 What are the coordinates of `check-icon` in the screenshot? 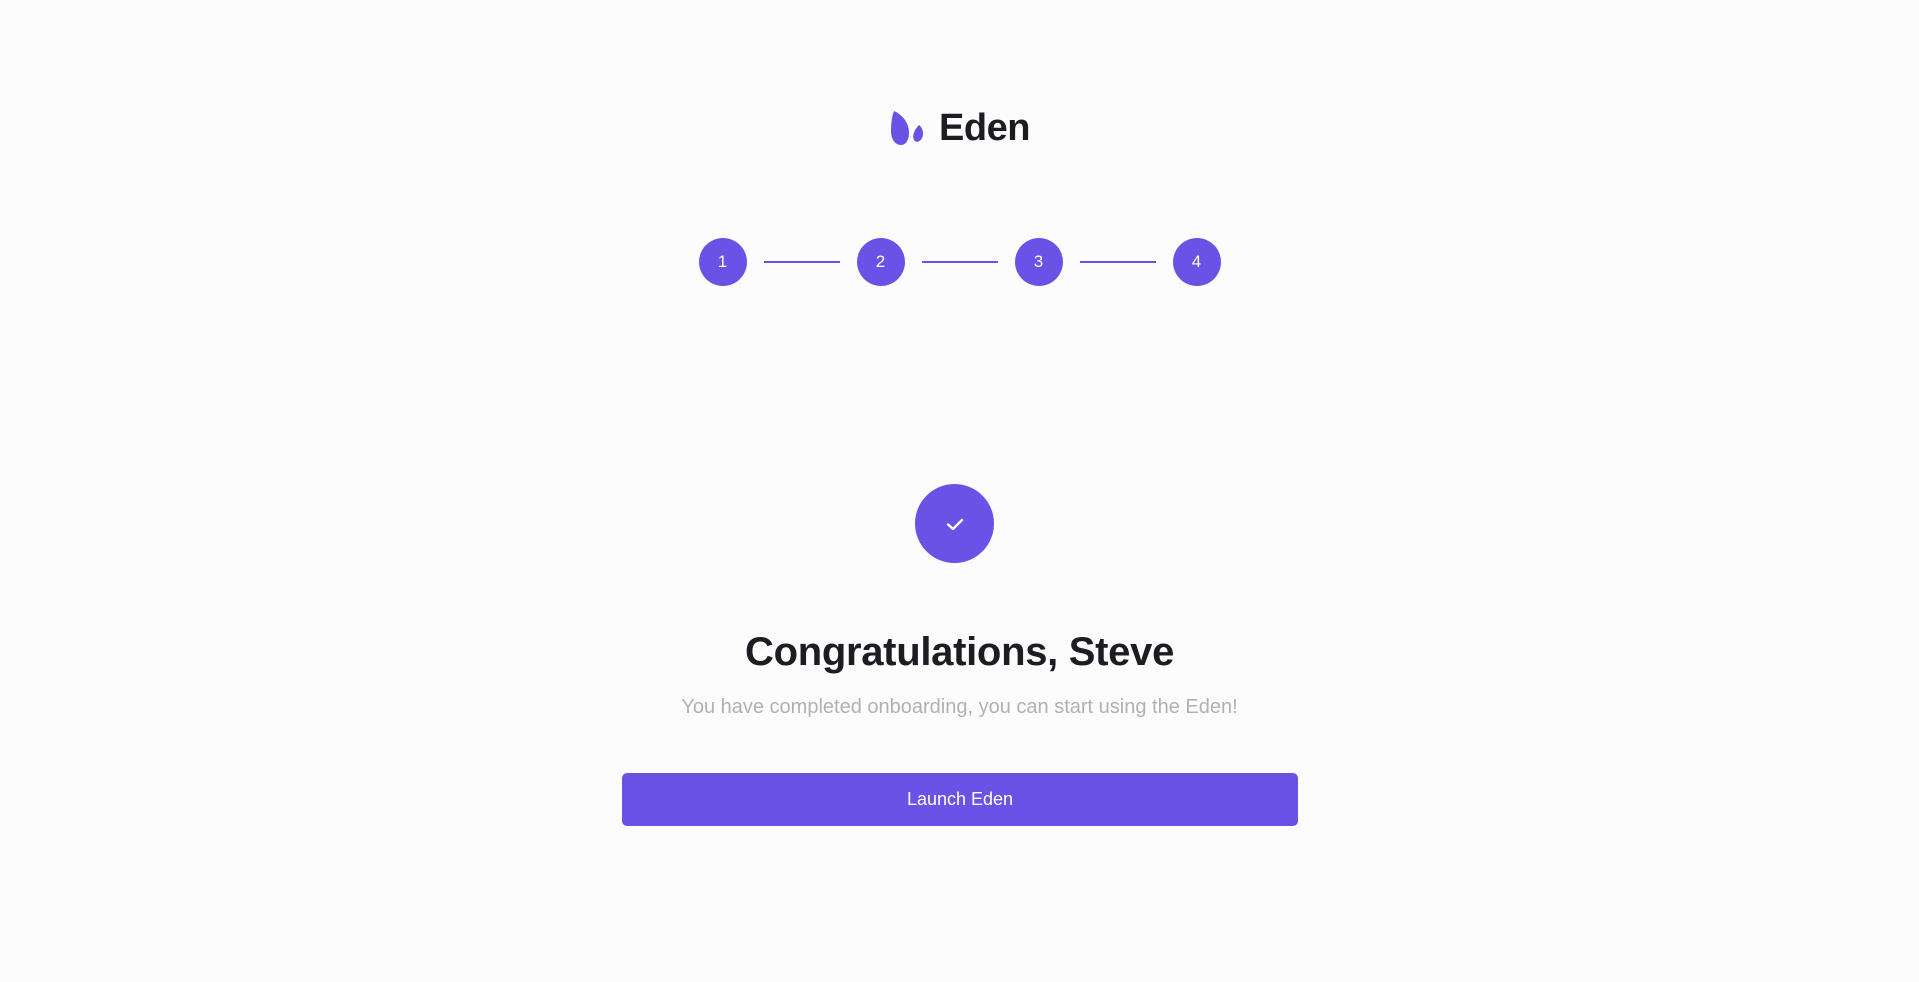 It's located at (954, 524).